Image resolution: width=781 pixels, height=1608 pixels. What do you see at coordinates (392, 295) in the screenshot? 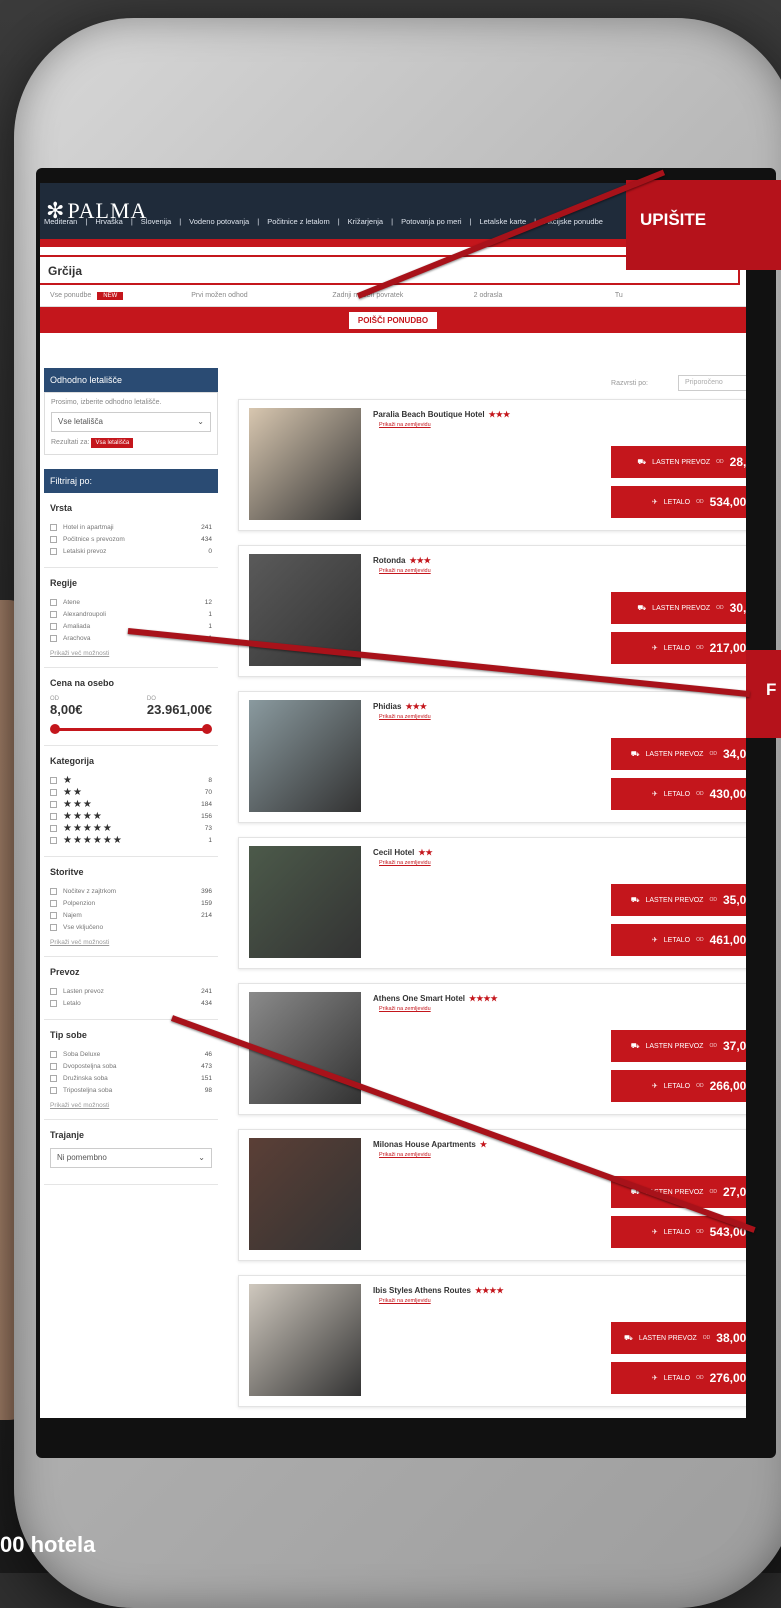
I see `search-field: Zadnji možen povratek` at bounding box center [392, 295].